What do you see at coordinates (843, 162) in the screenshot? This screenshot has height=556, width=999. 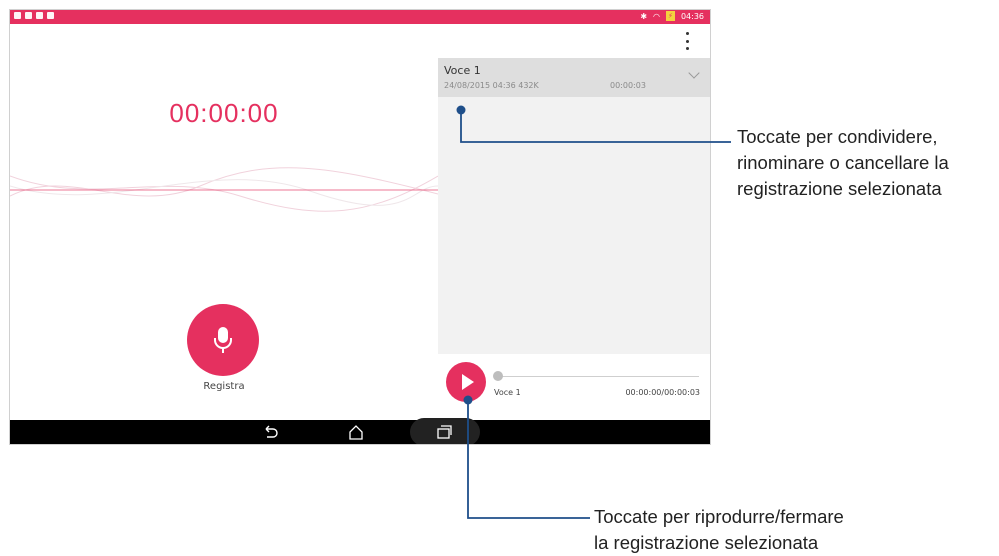 I see `callout-line: rinominare o cancellare la` at bounding box center [843, 162].